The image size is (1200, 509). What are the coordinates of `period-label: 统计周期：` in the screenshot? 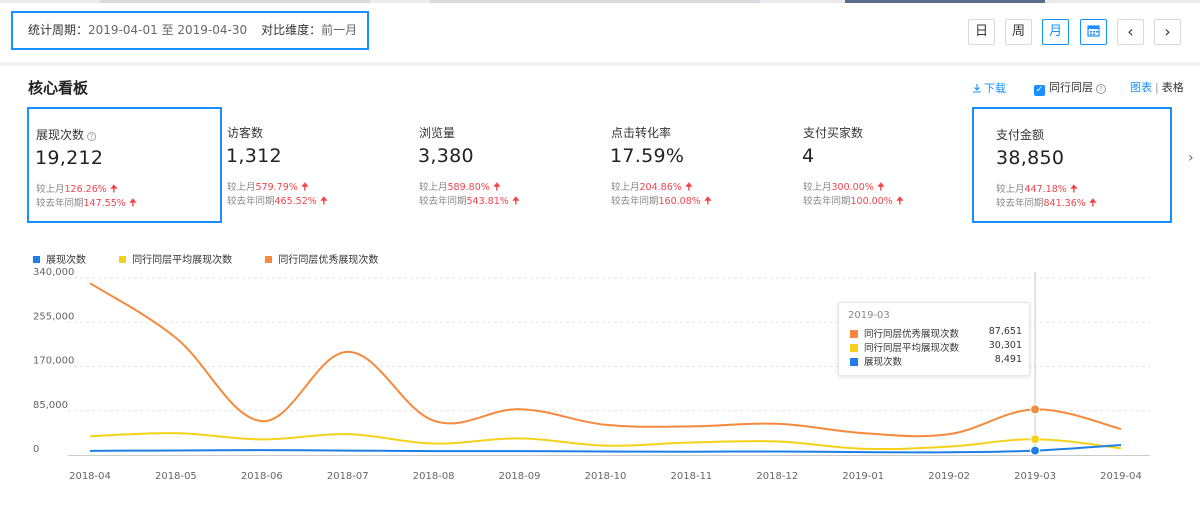 It's located at (58, 30).